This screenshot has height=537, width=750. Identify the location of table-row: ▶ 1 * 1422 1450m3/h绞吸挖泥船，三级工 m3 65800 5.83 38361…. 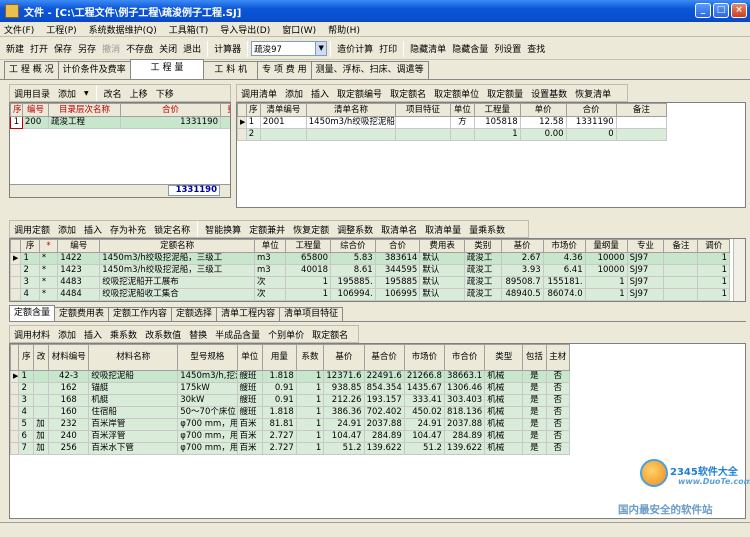
(370, 258).